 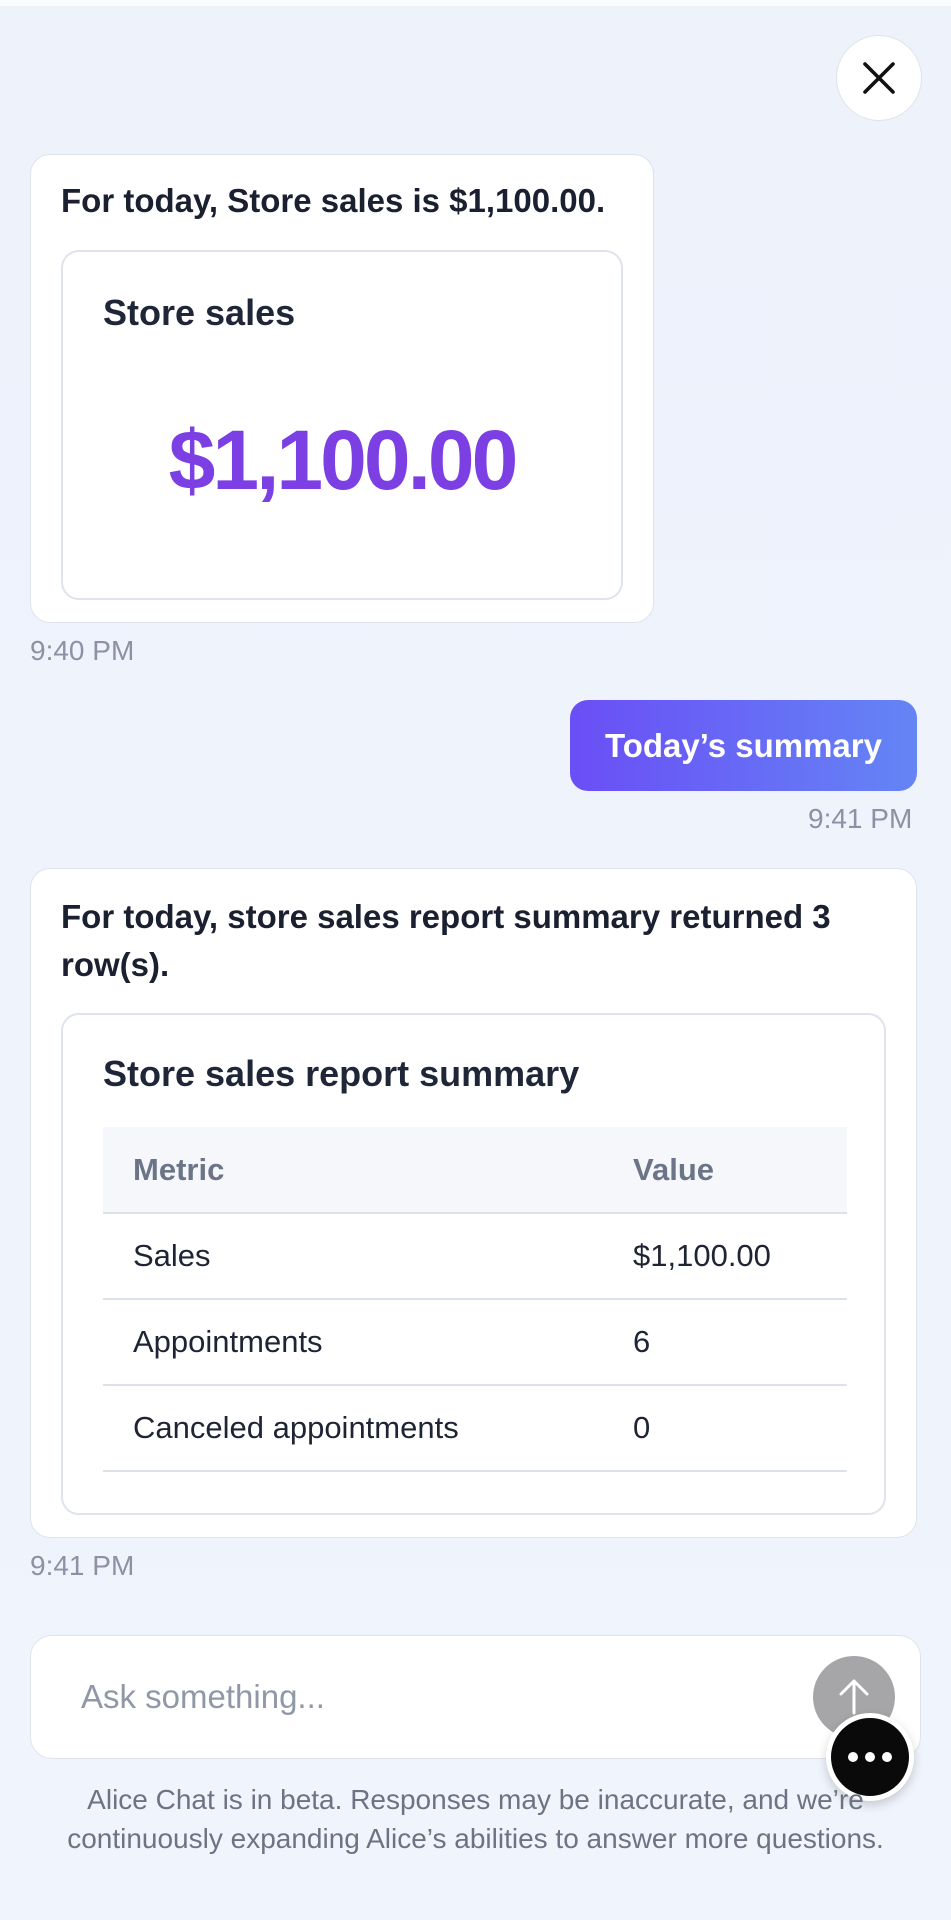 What do you see at coordinates (353, 1428) in the screenshot?
I see `table-cell-metric: Canceled appointments` at bounding box center [353, 1428].